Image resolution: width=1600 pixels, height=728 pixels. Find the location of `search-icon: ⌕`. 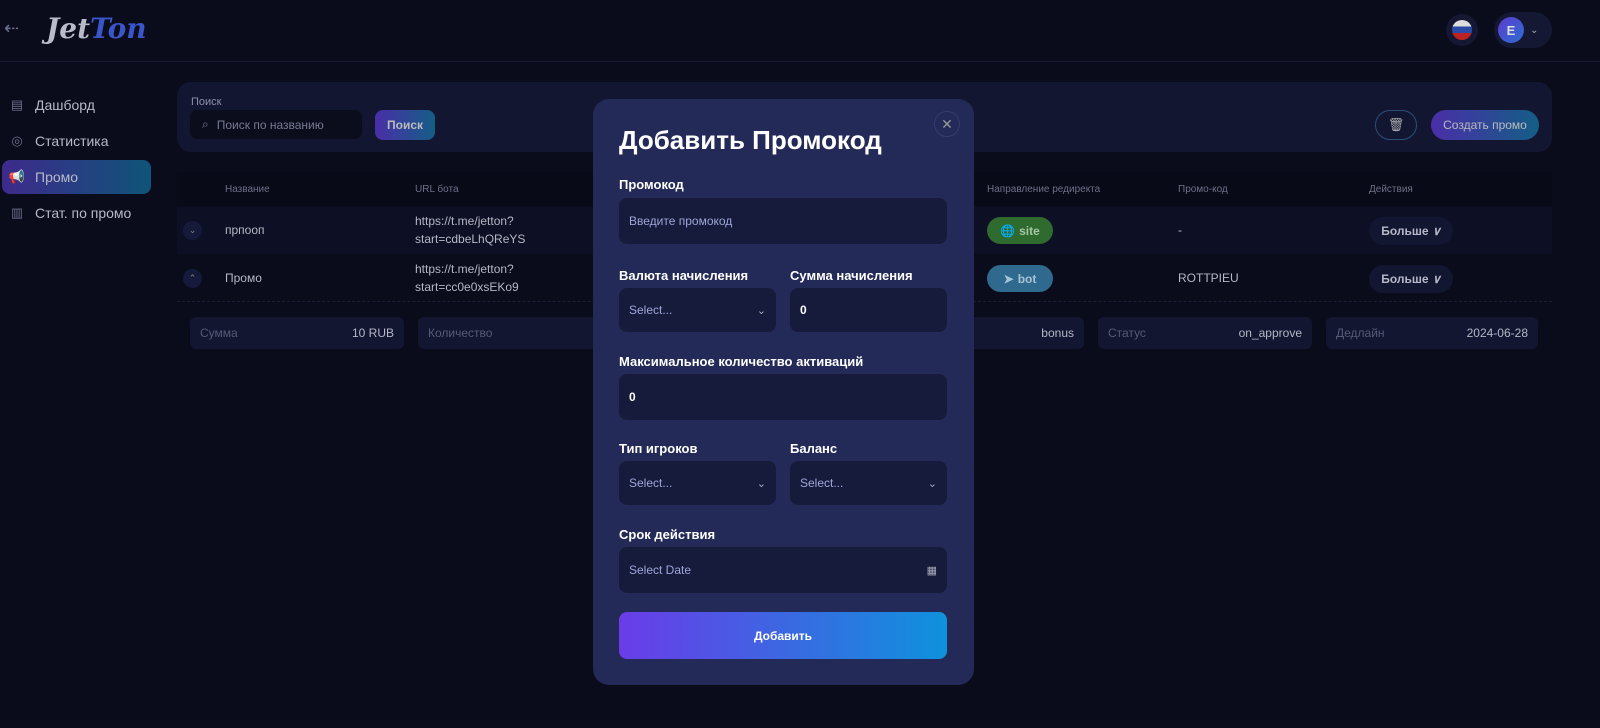

search-icon: ⌕ is located at coordinates (205, 124).